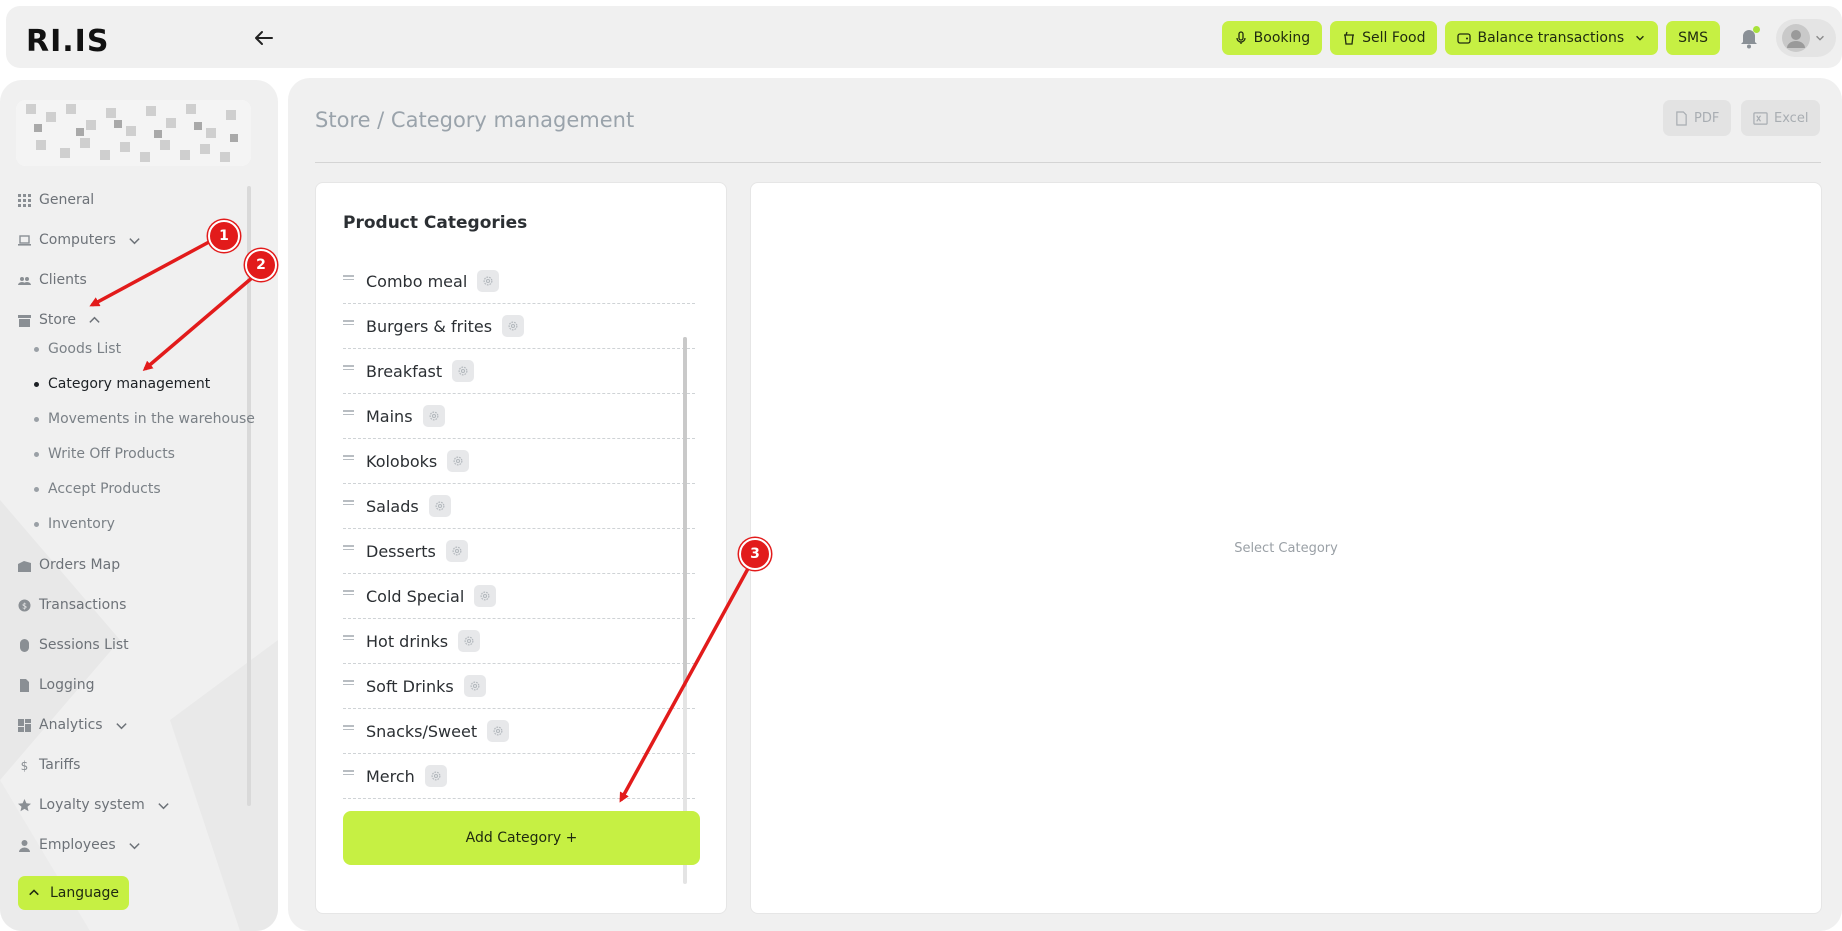  I want to click on export-excel-label: Excel, so click(1791, 118).